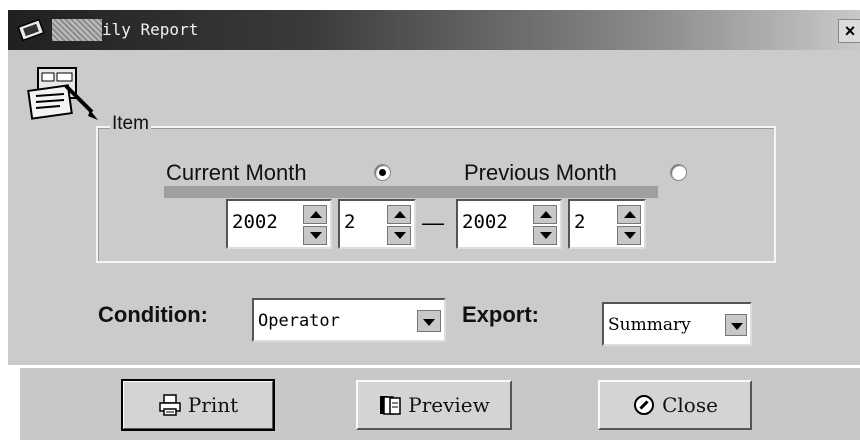 The image size is (860, 445). Describe the element at coordinates (255, 222) in the screenshot. I see `from-year-value: 2002` at that location.